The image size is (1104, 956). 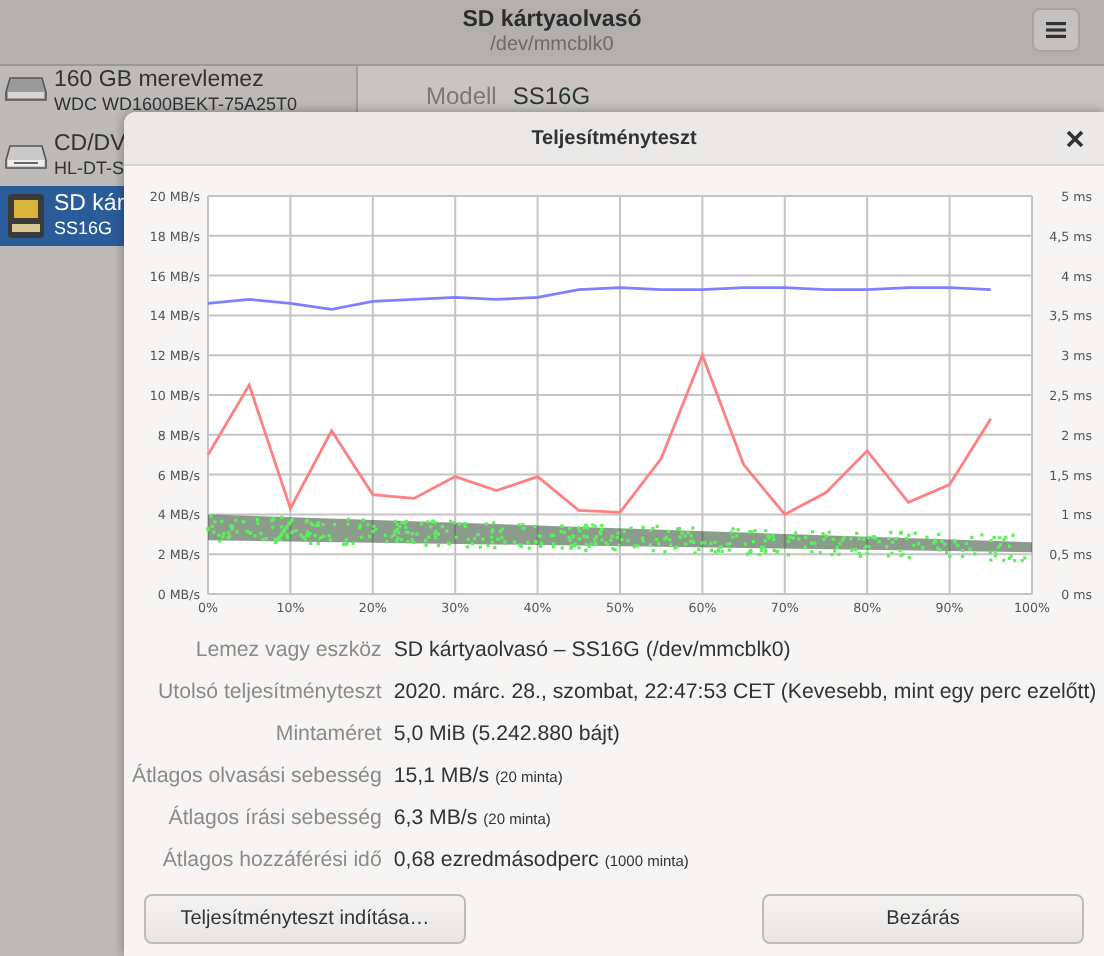 I want to click on info-value: SD kártyaolvasó – SS16G (/dev/mmcblk0), so click(x=592, y=651).